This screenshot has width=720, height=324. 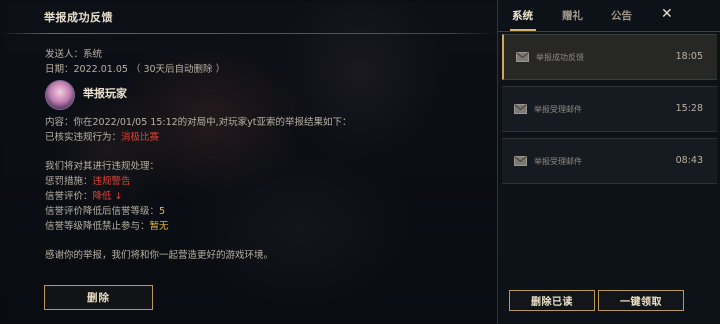 I want to click on violation-value: 消极比赛, so click(x=140, y=137).